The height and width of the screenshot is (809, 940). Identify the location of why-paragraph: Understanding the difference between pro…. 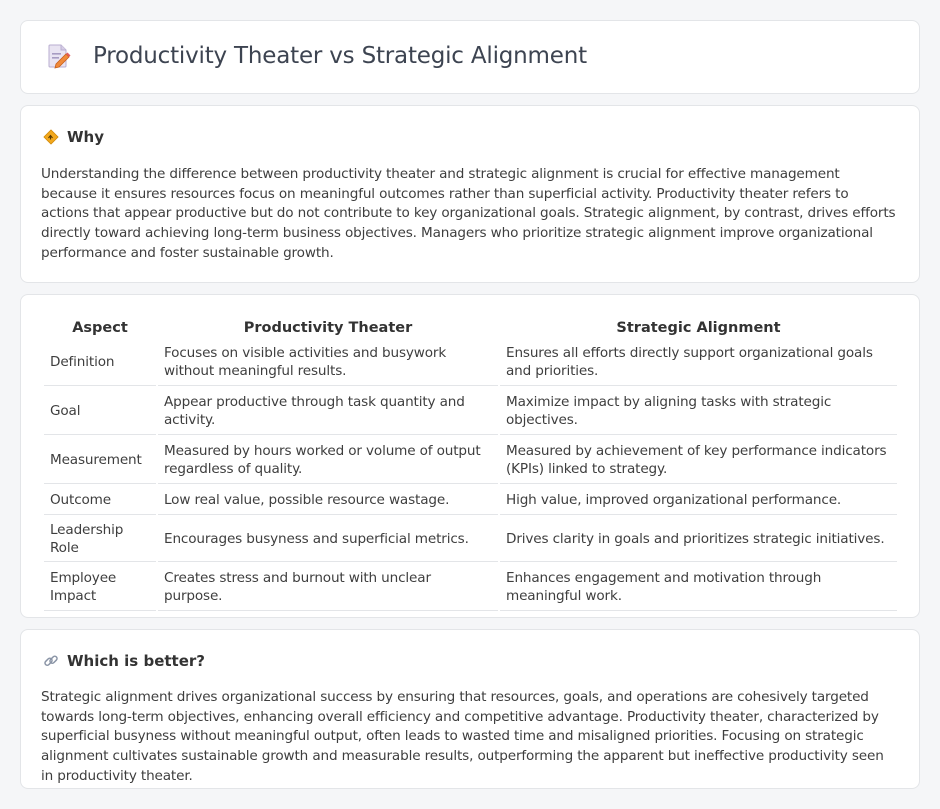
(468, 213).